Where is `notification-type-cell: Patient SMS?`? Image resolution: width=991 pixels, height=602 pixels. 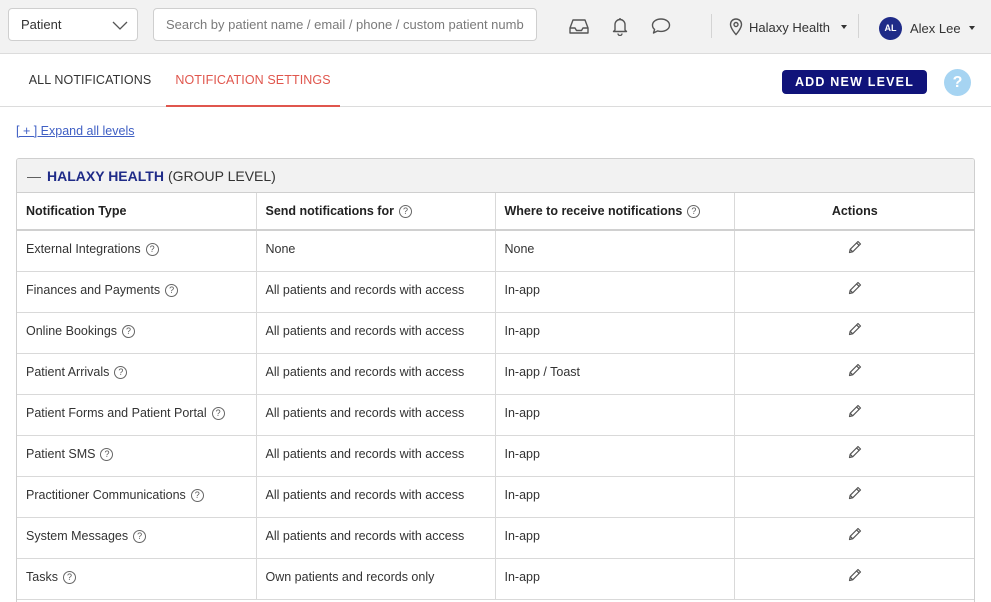 notification-type-cell: Patient SMS? is located at coordinates (137, 455).